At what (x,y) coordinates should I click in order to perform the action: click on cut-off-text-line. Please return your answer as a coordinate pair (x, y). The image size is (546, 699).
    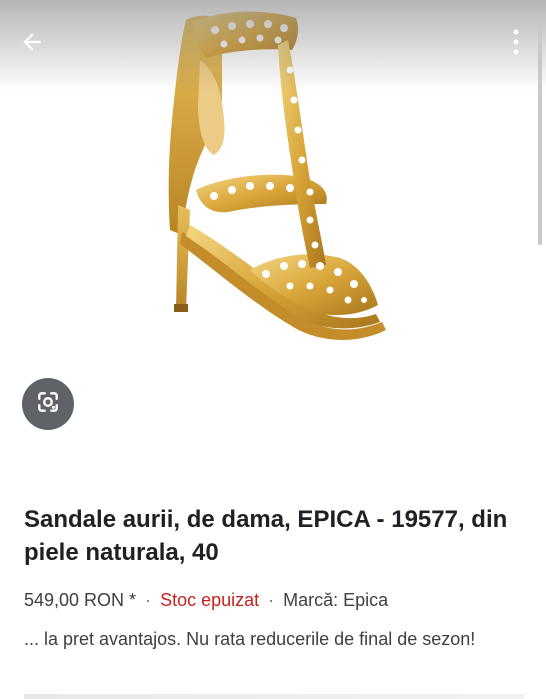
    Looking at the image, I should click on (274, 696).